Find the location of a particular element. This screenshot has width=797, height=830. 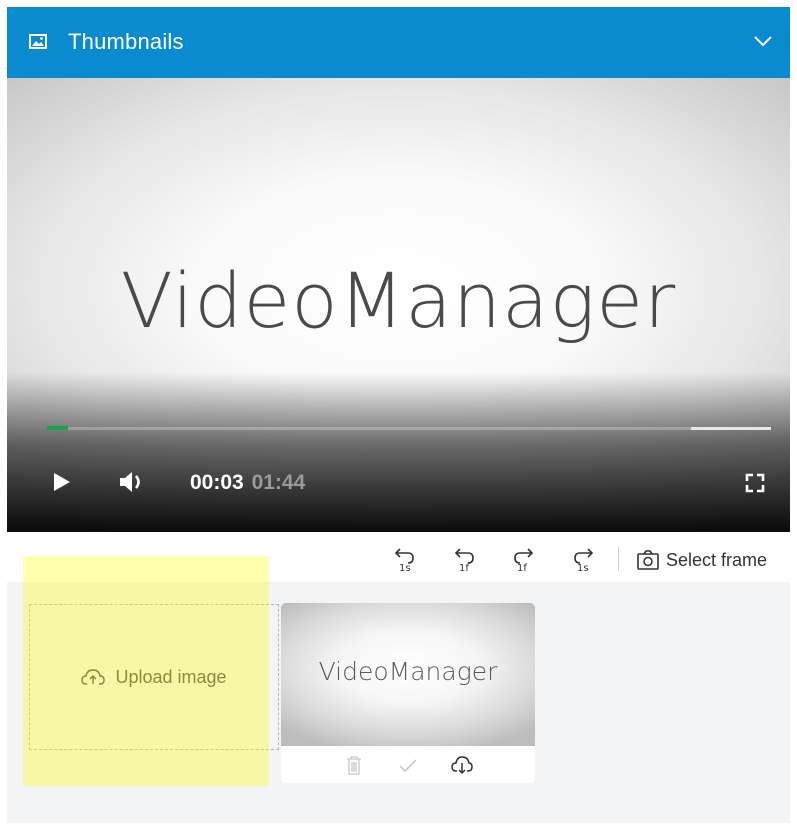

fullscreen-icon is located at coordinates (755, 483).